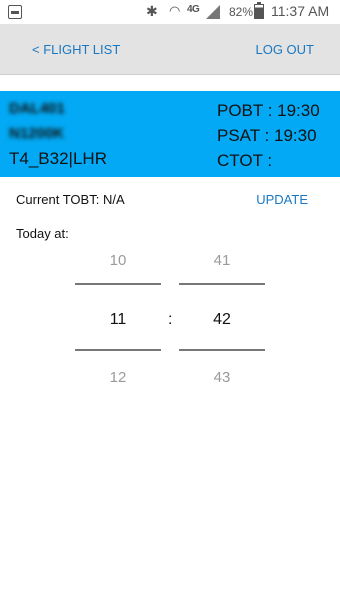  I want to click on status-bar: ✱ ◠ 4G 82% 11:37 AM, so click(170, 12).